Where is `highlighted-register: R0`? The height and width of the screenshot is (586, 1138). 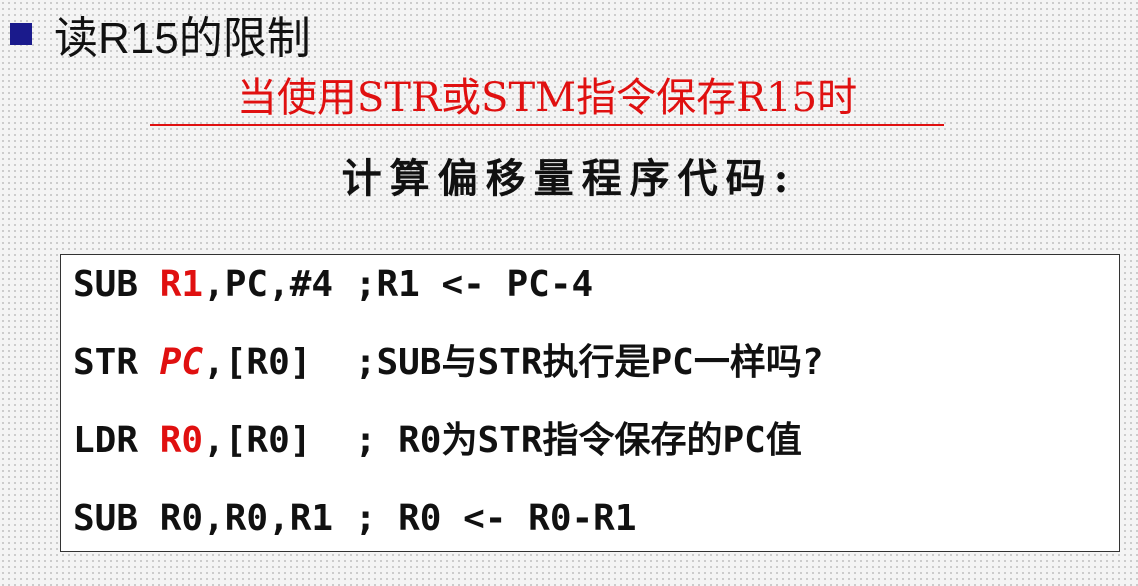
highlighted-register: R0 is located at coordinates (181, 440).